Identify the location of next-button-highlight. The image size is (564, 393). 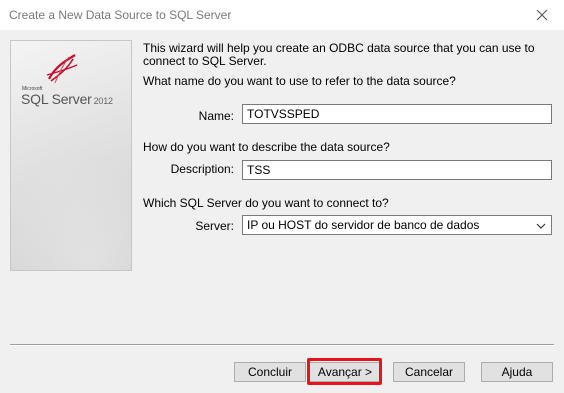
(344, 371).